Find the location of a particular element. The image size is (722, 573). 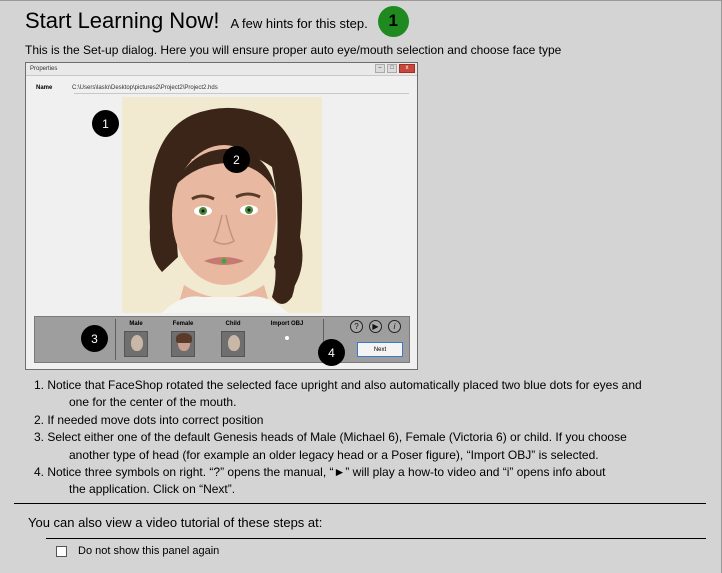

dialog-titlebar: Properties – □ x is located at coordinates (221, 69).